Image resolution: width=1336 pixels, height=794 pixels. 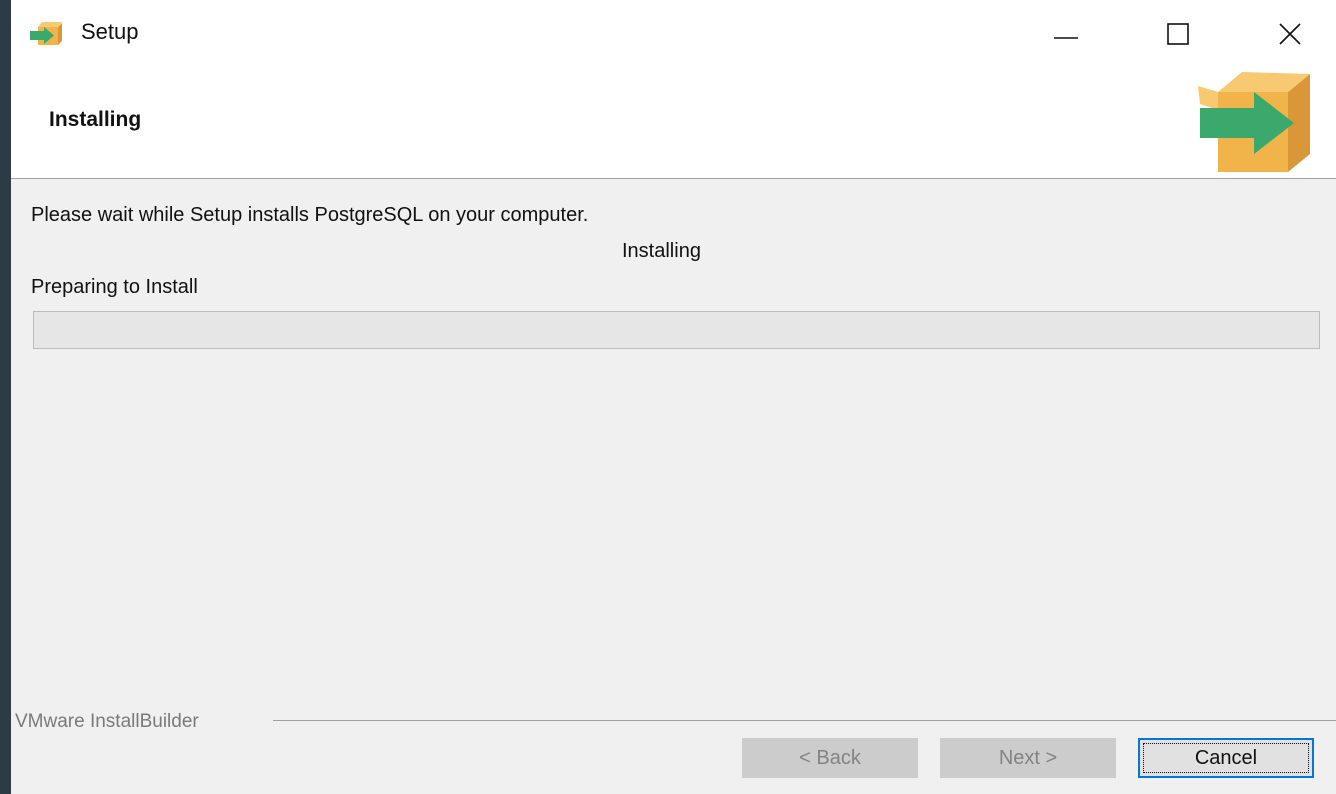 I want to click on maximize-button, so click(x=1178, y=34).